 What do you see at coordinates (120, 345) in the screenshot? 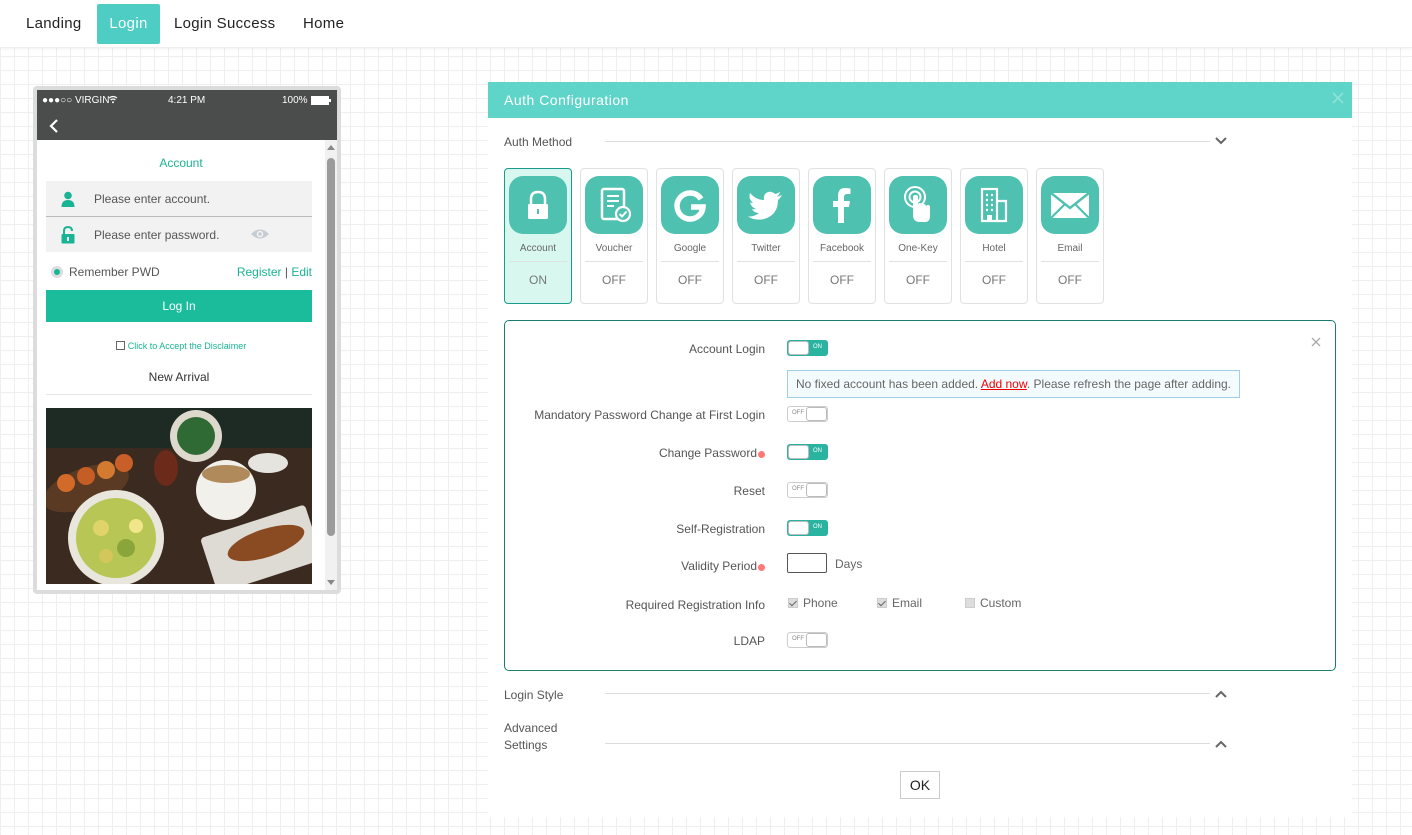
I see `disclaimer-box` at bounding box center [120, 345].